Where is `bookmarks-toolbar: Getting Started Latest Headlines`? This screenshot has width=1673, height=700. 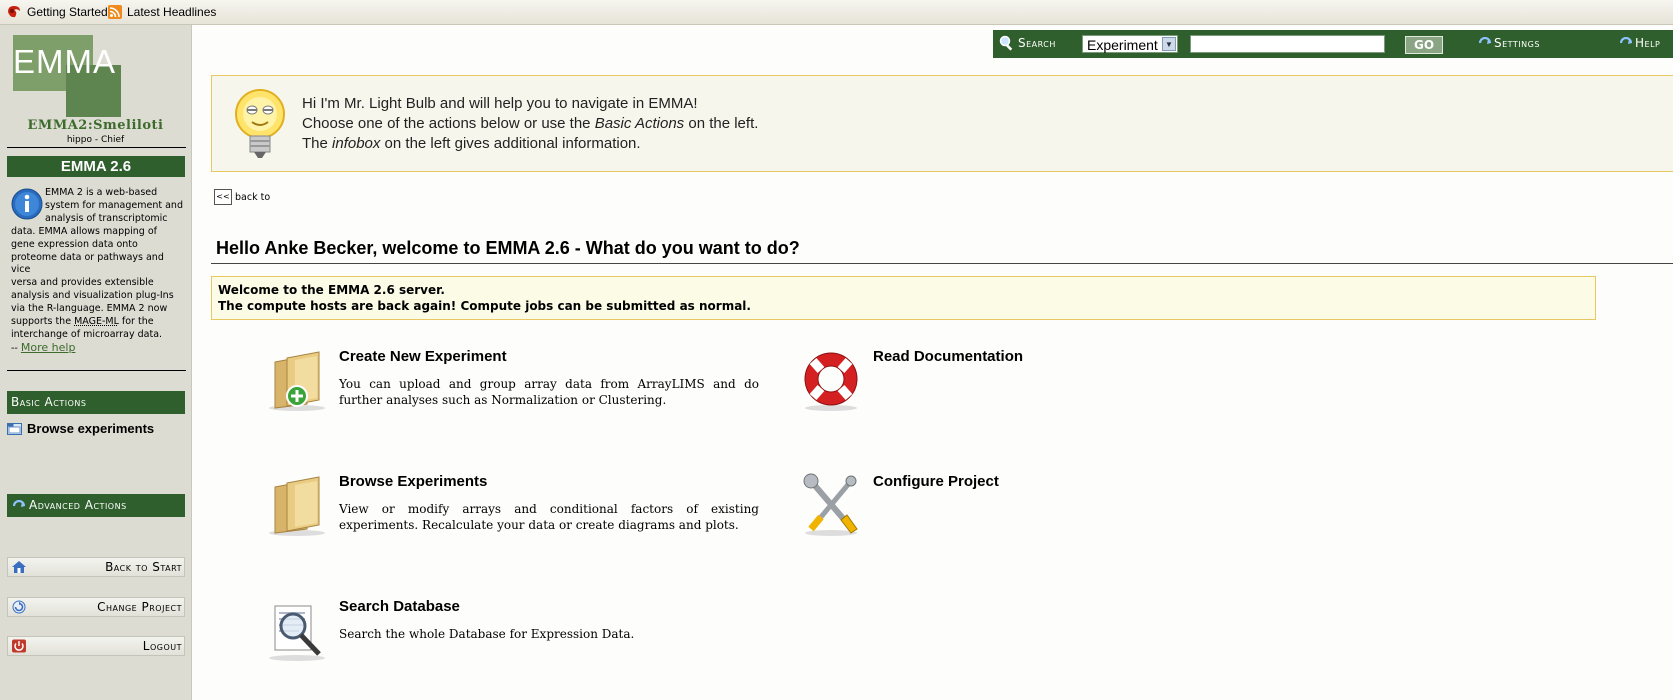 bookmarks-toolbar: Getting Started Latest Headlines is located at coordinates (836, 12).